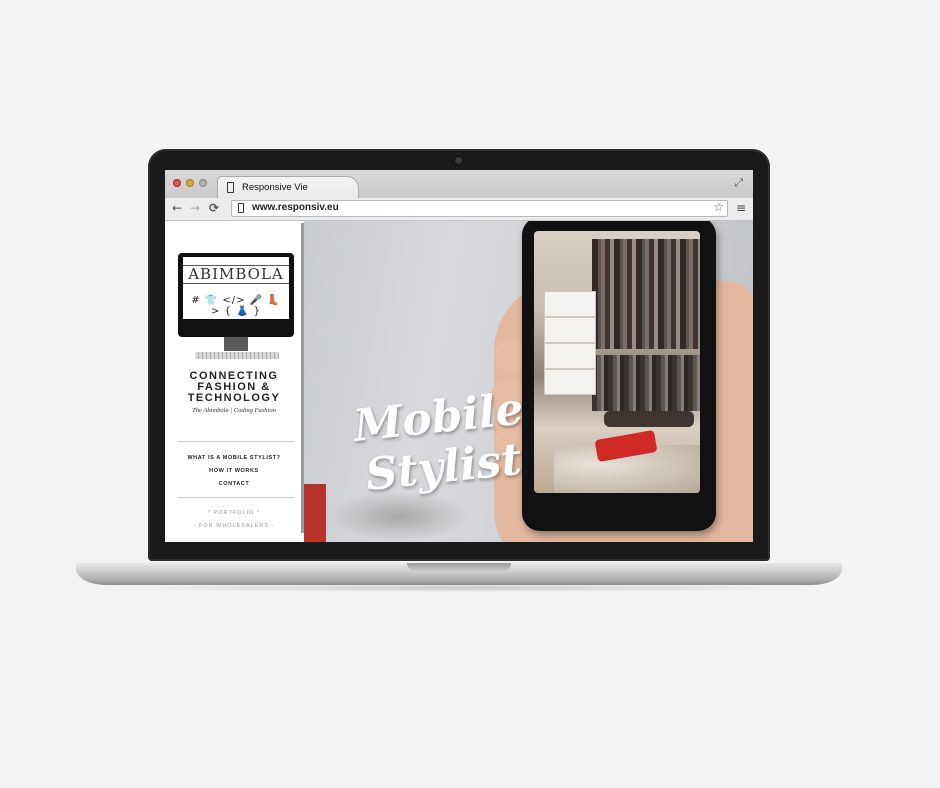  What do you see at coordinates (738, 183) in the screenshot?
I see `expand-icon: ⤢` at bounding box center [738, 183].